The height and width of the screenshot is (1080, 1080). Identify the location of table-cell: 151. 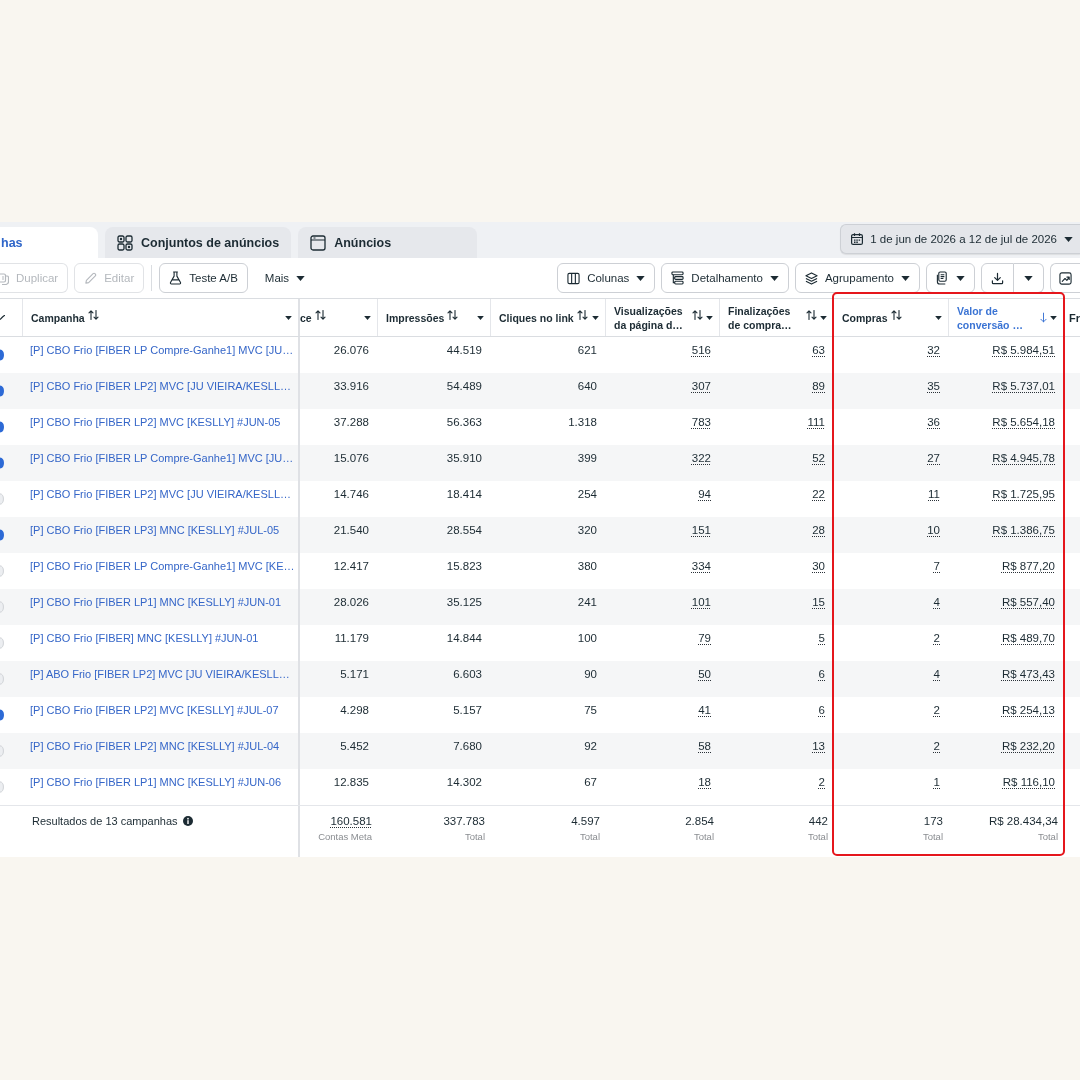
(701, 530).